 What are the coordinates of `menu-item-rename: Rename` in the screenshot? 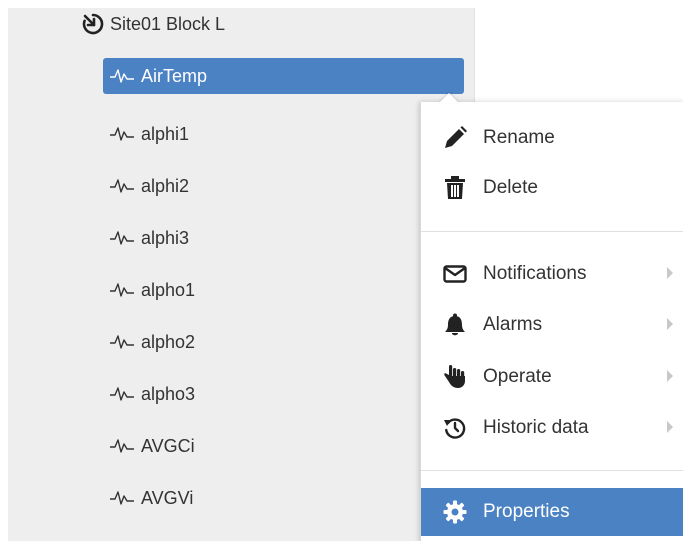 It's located at (552, 138).